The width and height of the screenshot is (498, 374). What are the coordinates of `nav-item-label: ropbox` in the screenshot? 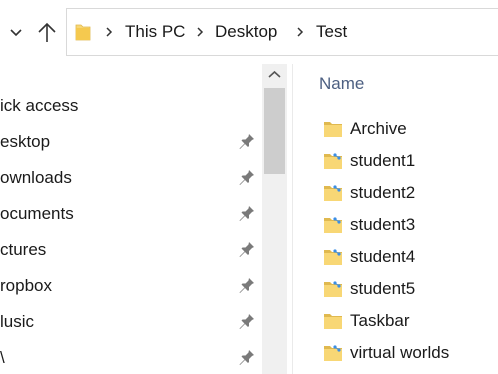 It's located at (26, 285).